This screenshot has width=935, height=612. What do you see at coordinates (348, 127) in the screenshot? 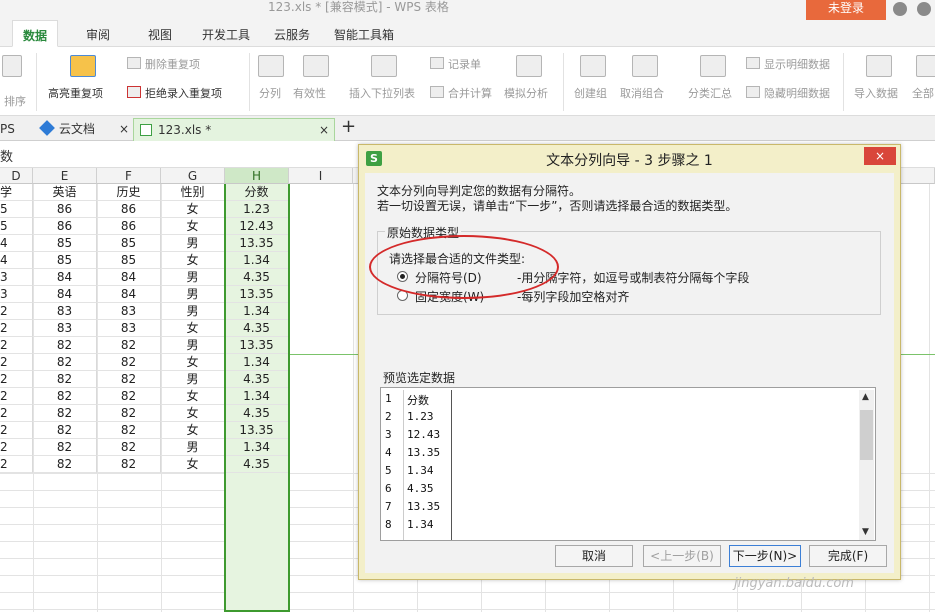
I see `new-tab-button: +` at bounding box center [348, 127].